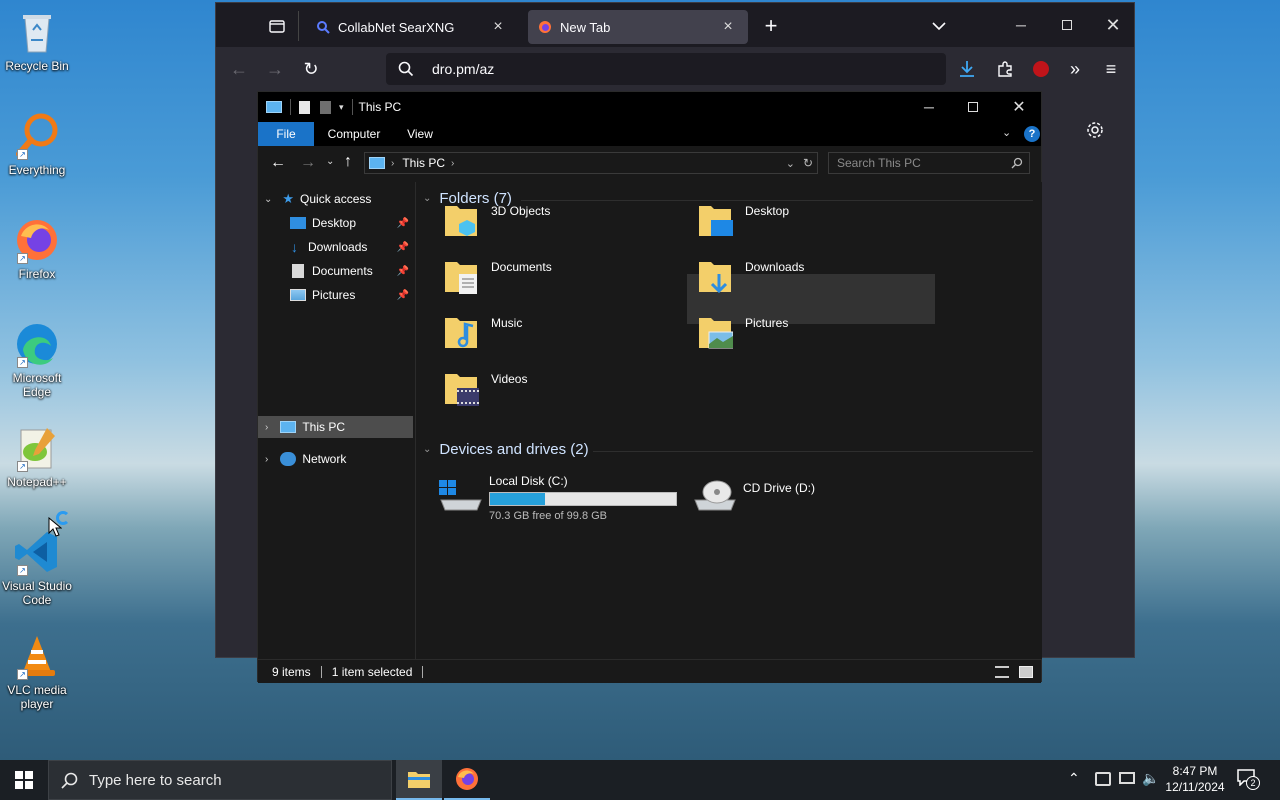 This screenshot has height=800, width=1280. Describe the element at coordinates (325, 107) in the screenshot. I see `new-folder-icon` at that location.